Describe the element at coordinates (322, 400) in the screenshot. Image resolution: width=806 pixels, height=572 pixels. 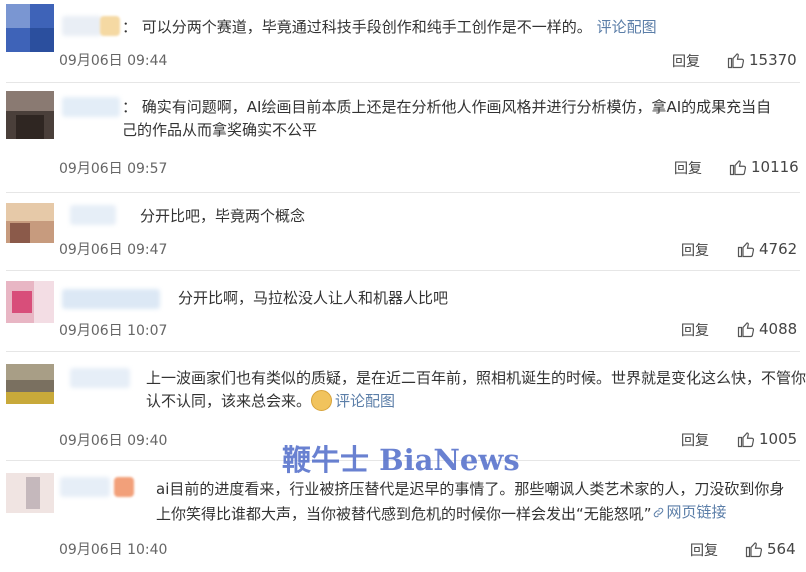
I see `doge-emoji-icon` at that location.